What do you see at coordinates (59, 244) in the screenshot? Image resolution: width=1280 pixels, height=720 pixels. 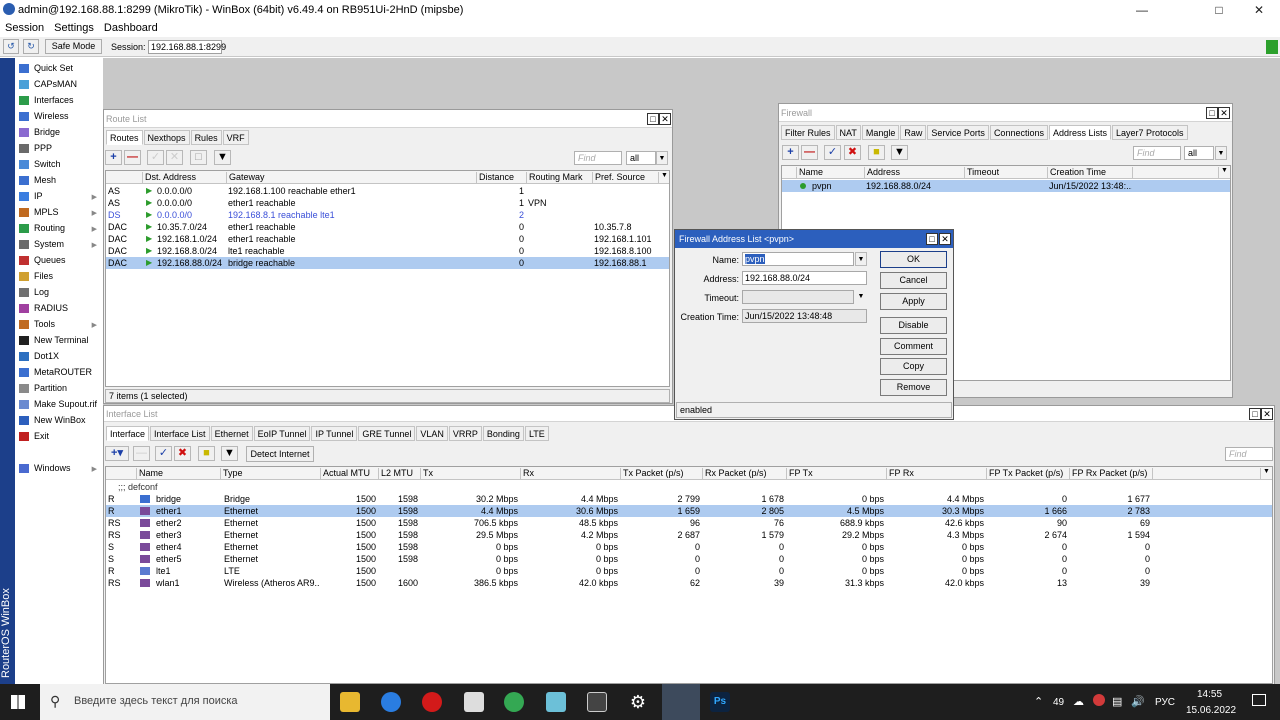 I see `sidebar-item-system: System ▶` at bounding box center [59, 244].